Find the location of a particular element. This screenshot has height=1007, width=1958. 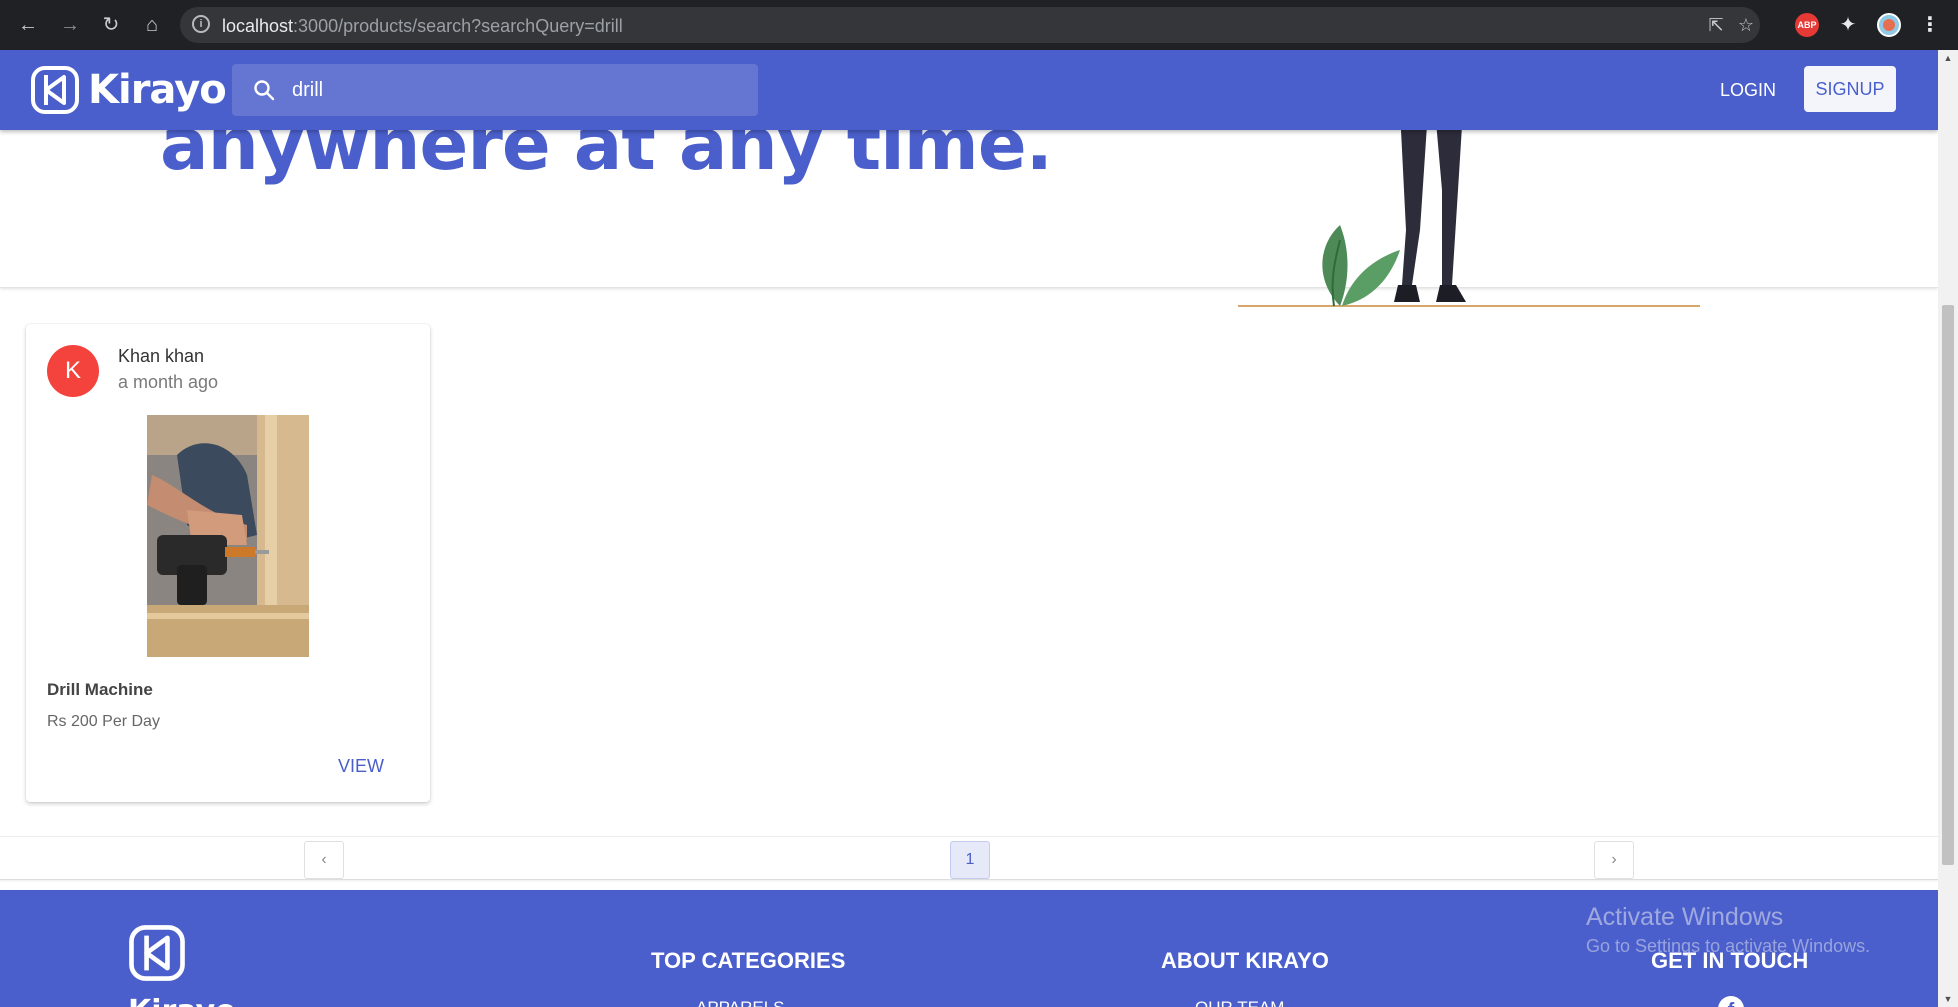

facebook-icon: f is located at coordinates (1731, 1001).